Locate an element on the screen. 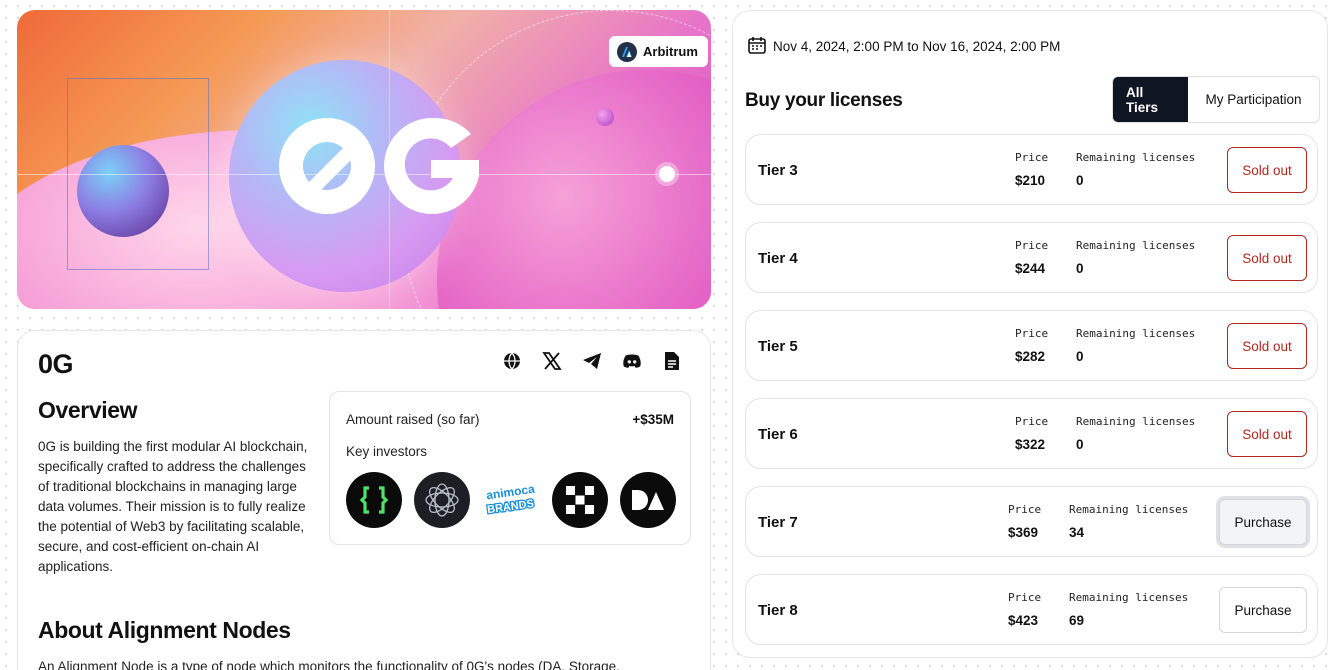 The height and width of the screenshot is (670, 1328). tier-name: Tier 4 is located at coordinates (778, 258).